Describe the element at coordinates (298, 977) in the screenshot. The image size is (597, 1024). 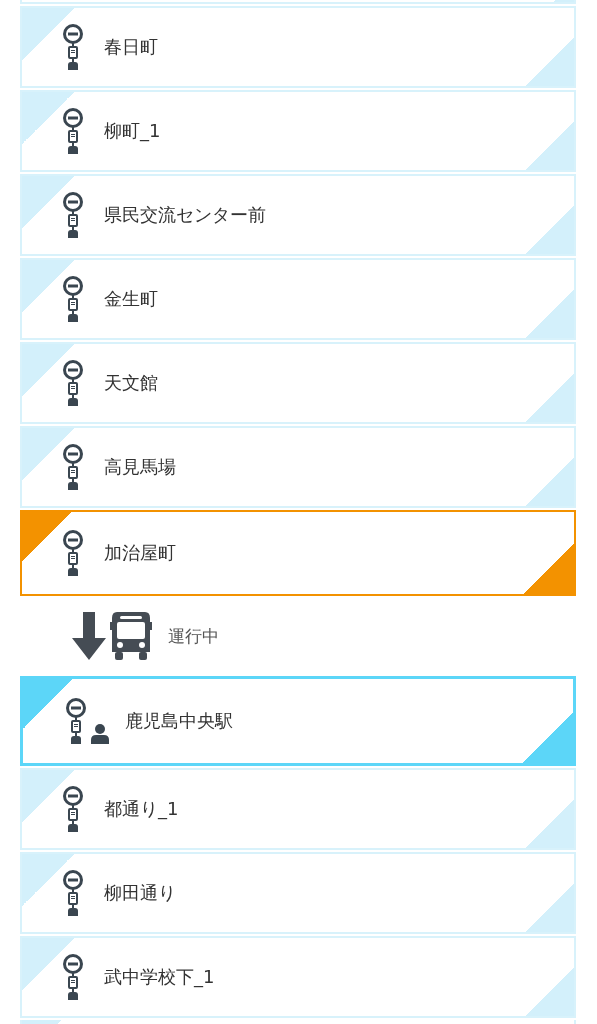
I see `bus-stop-card: 武中学校下_1` at that location.